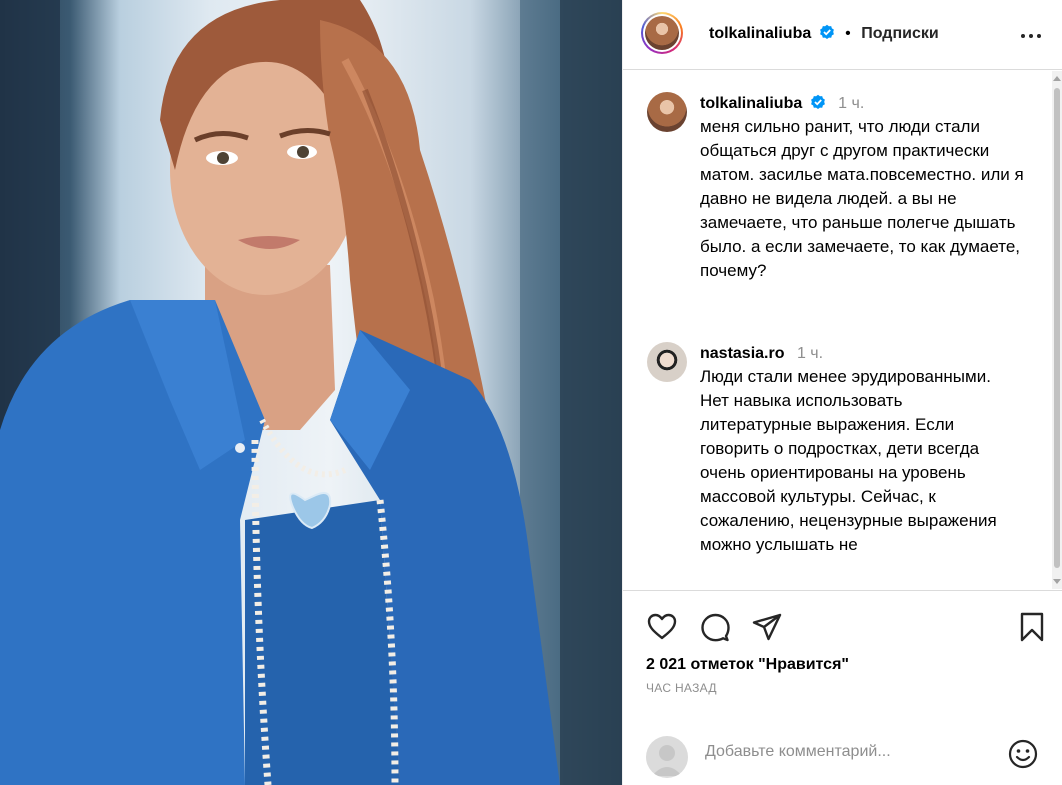 The image size is (1062, 785). Describe the element at coordinates (850, 752) in the screenshot. I see `add-comment-input` at that location.